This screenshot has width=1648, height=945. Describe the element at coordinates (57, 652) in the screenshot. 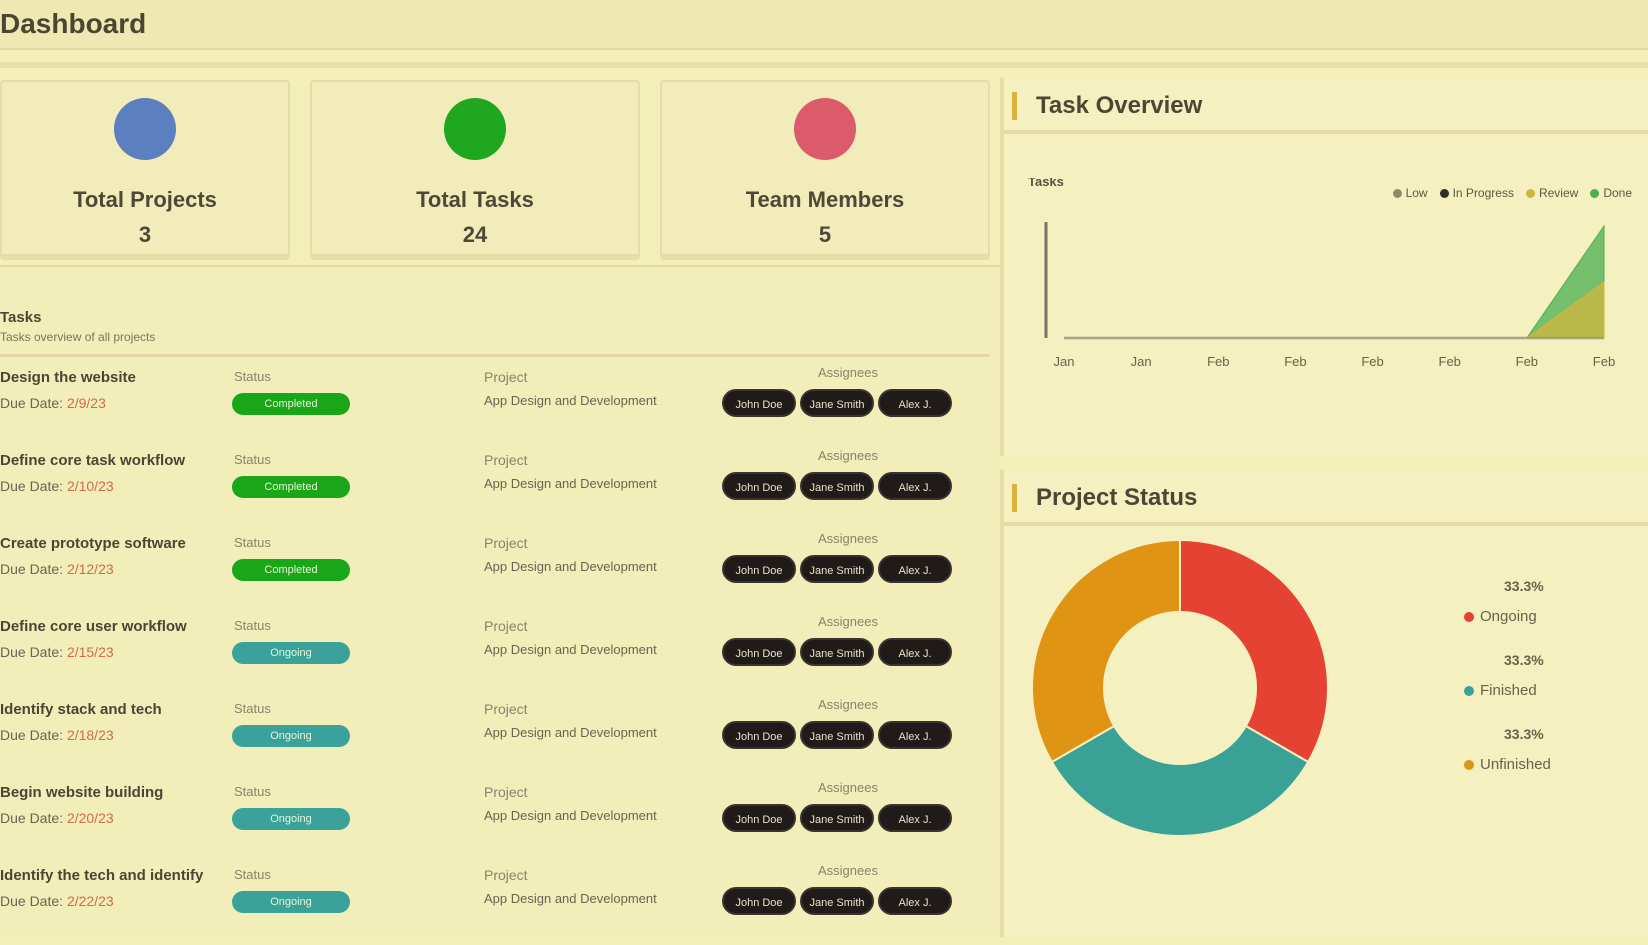

I see `task-due: Due Date: 2/15/23` at that location.